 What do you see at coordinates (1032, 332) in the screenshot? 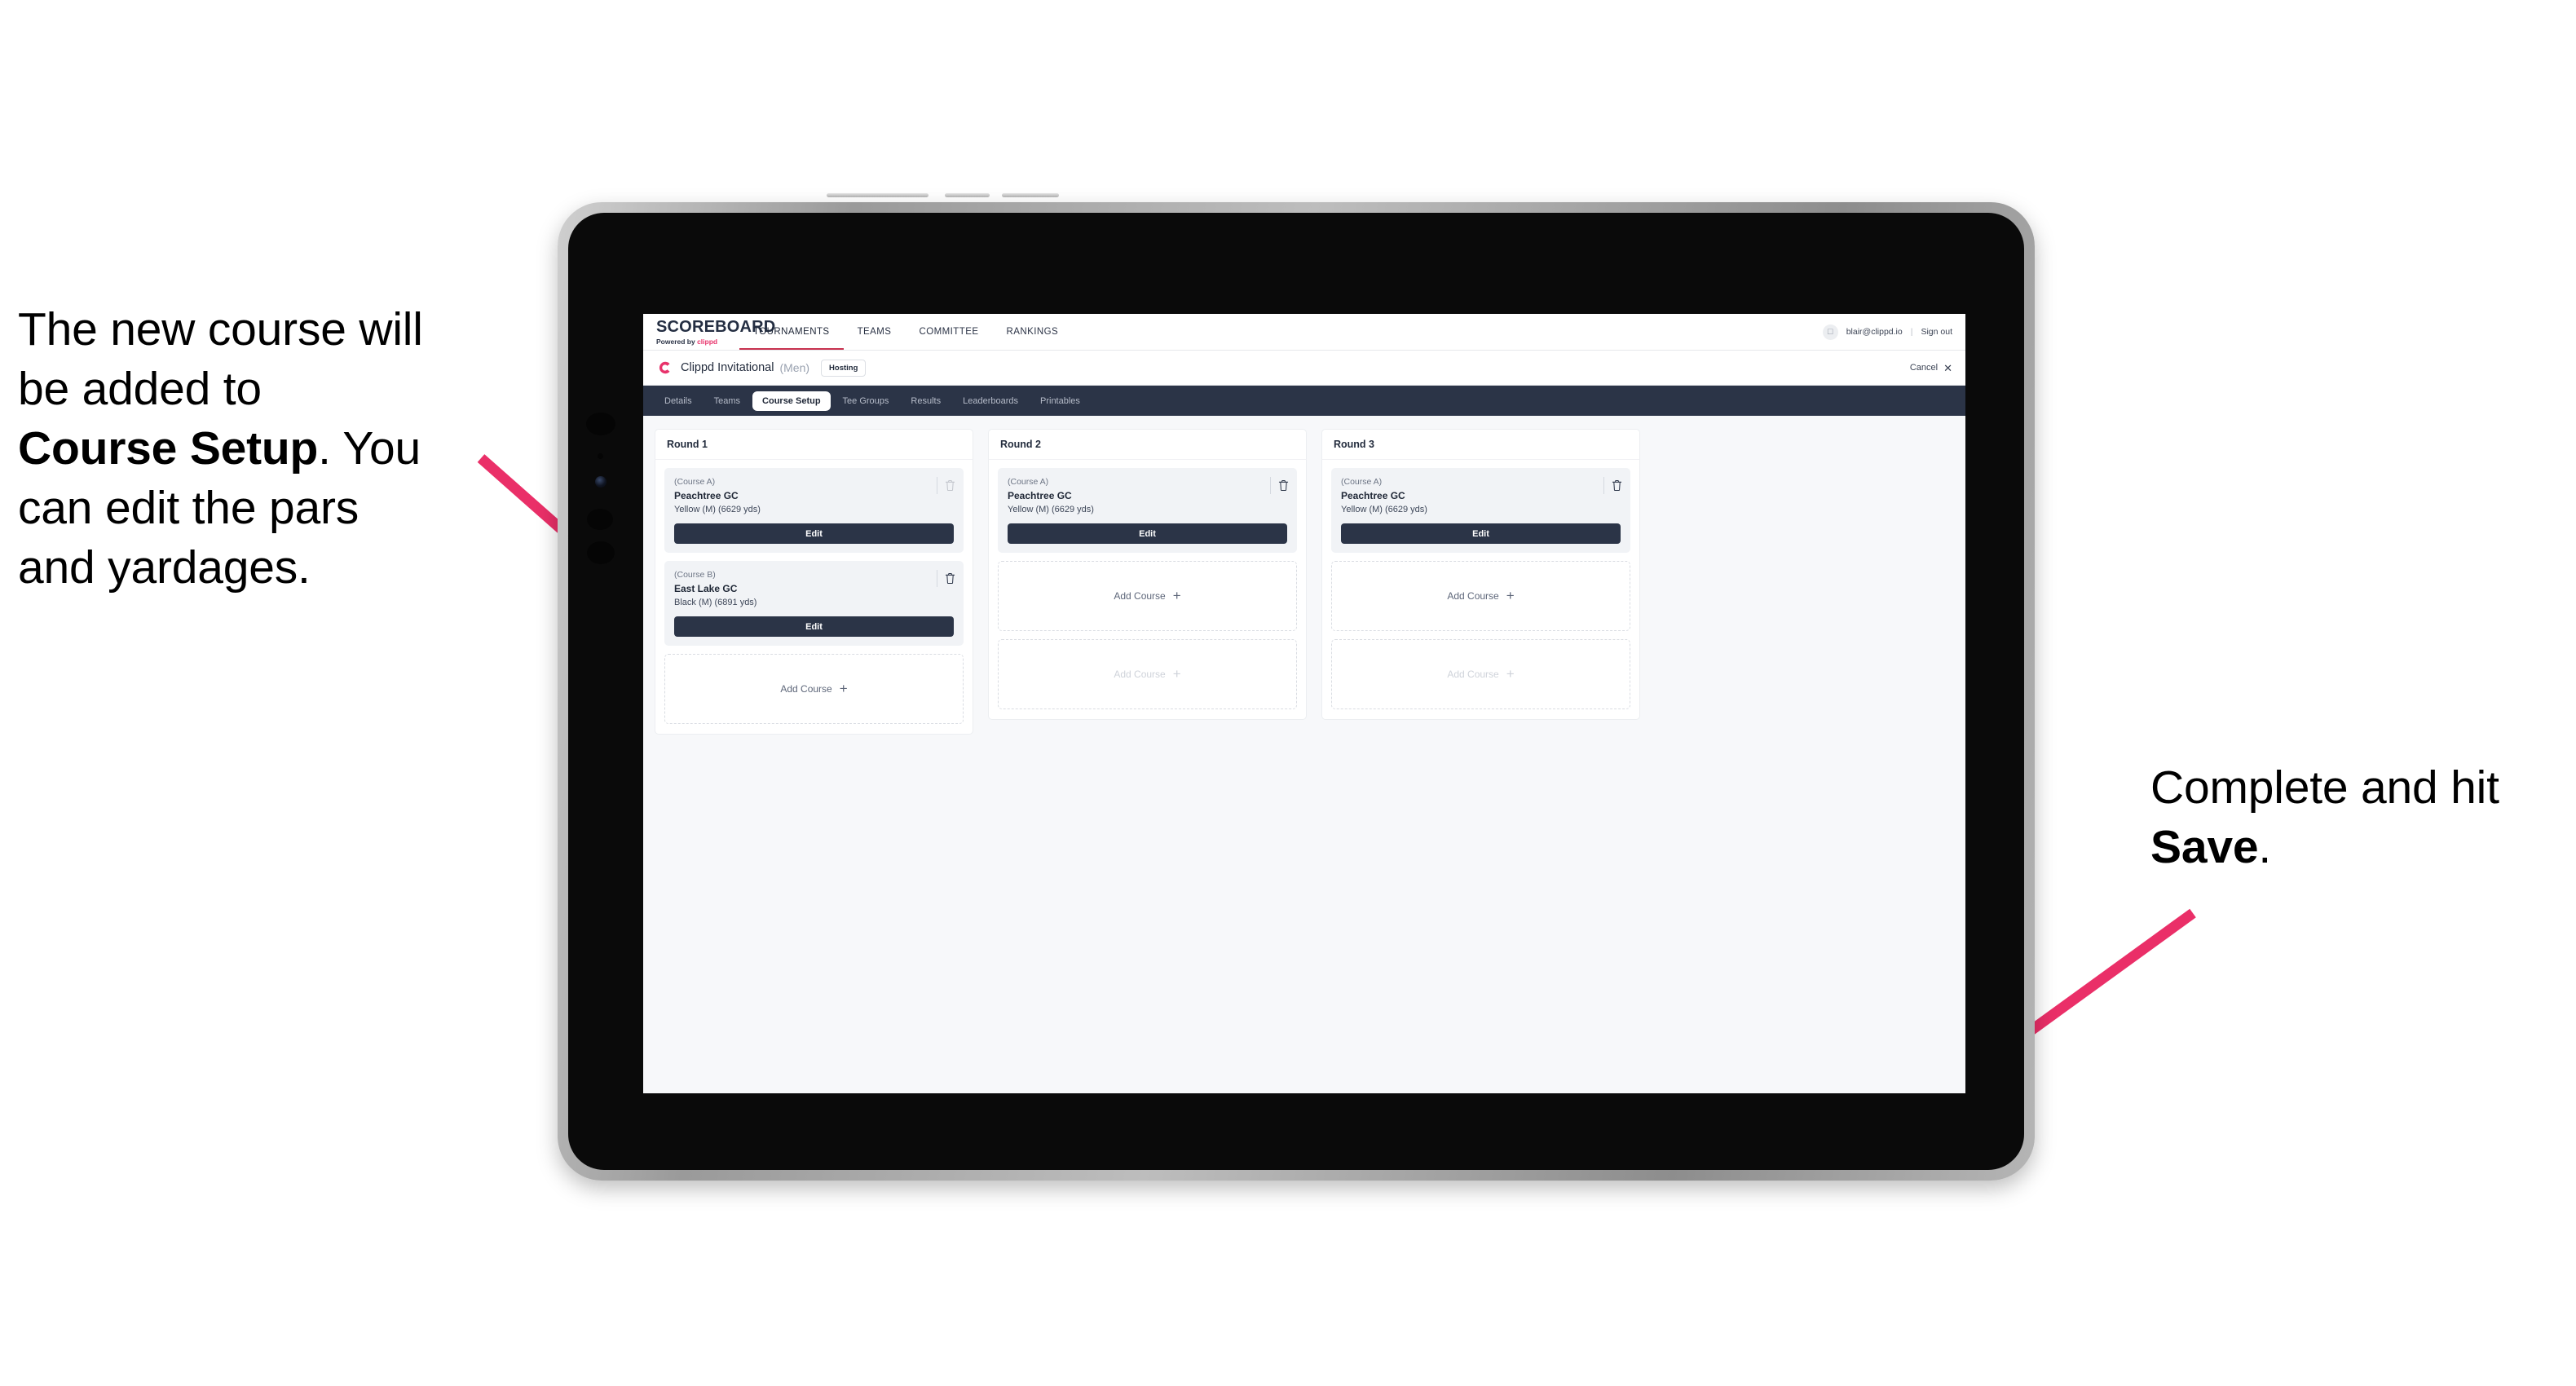
I see `nav-item-rankings: RANKINGS` at bounding box center [1032, 332].